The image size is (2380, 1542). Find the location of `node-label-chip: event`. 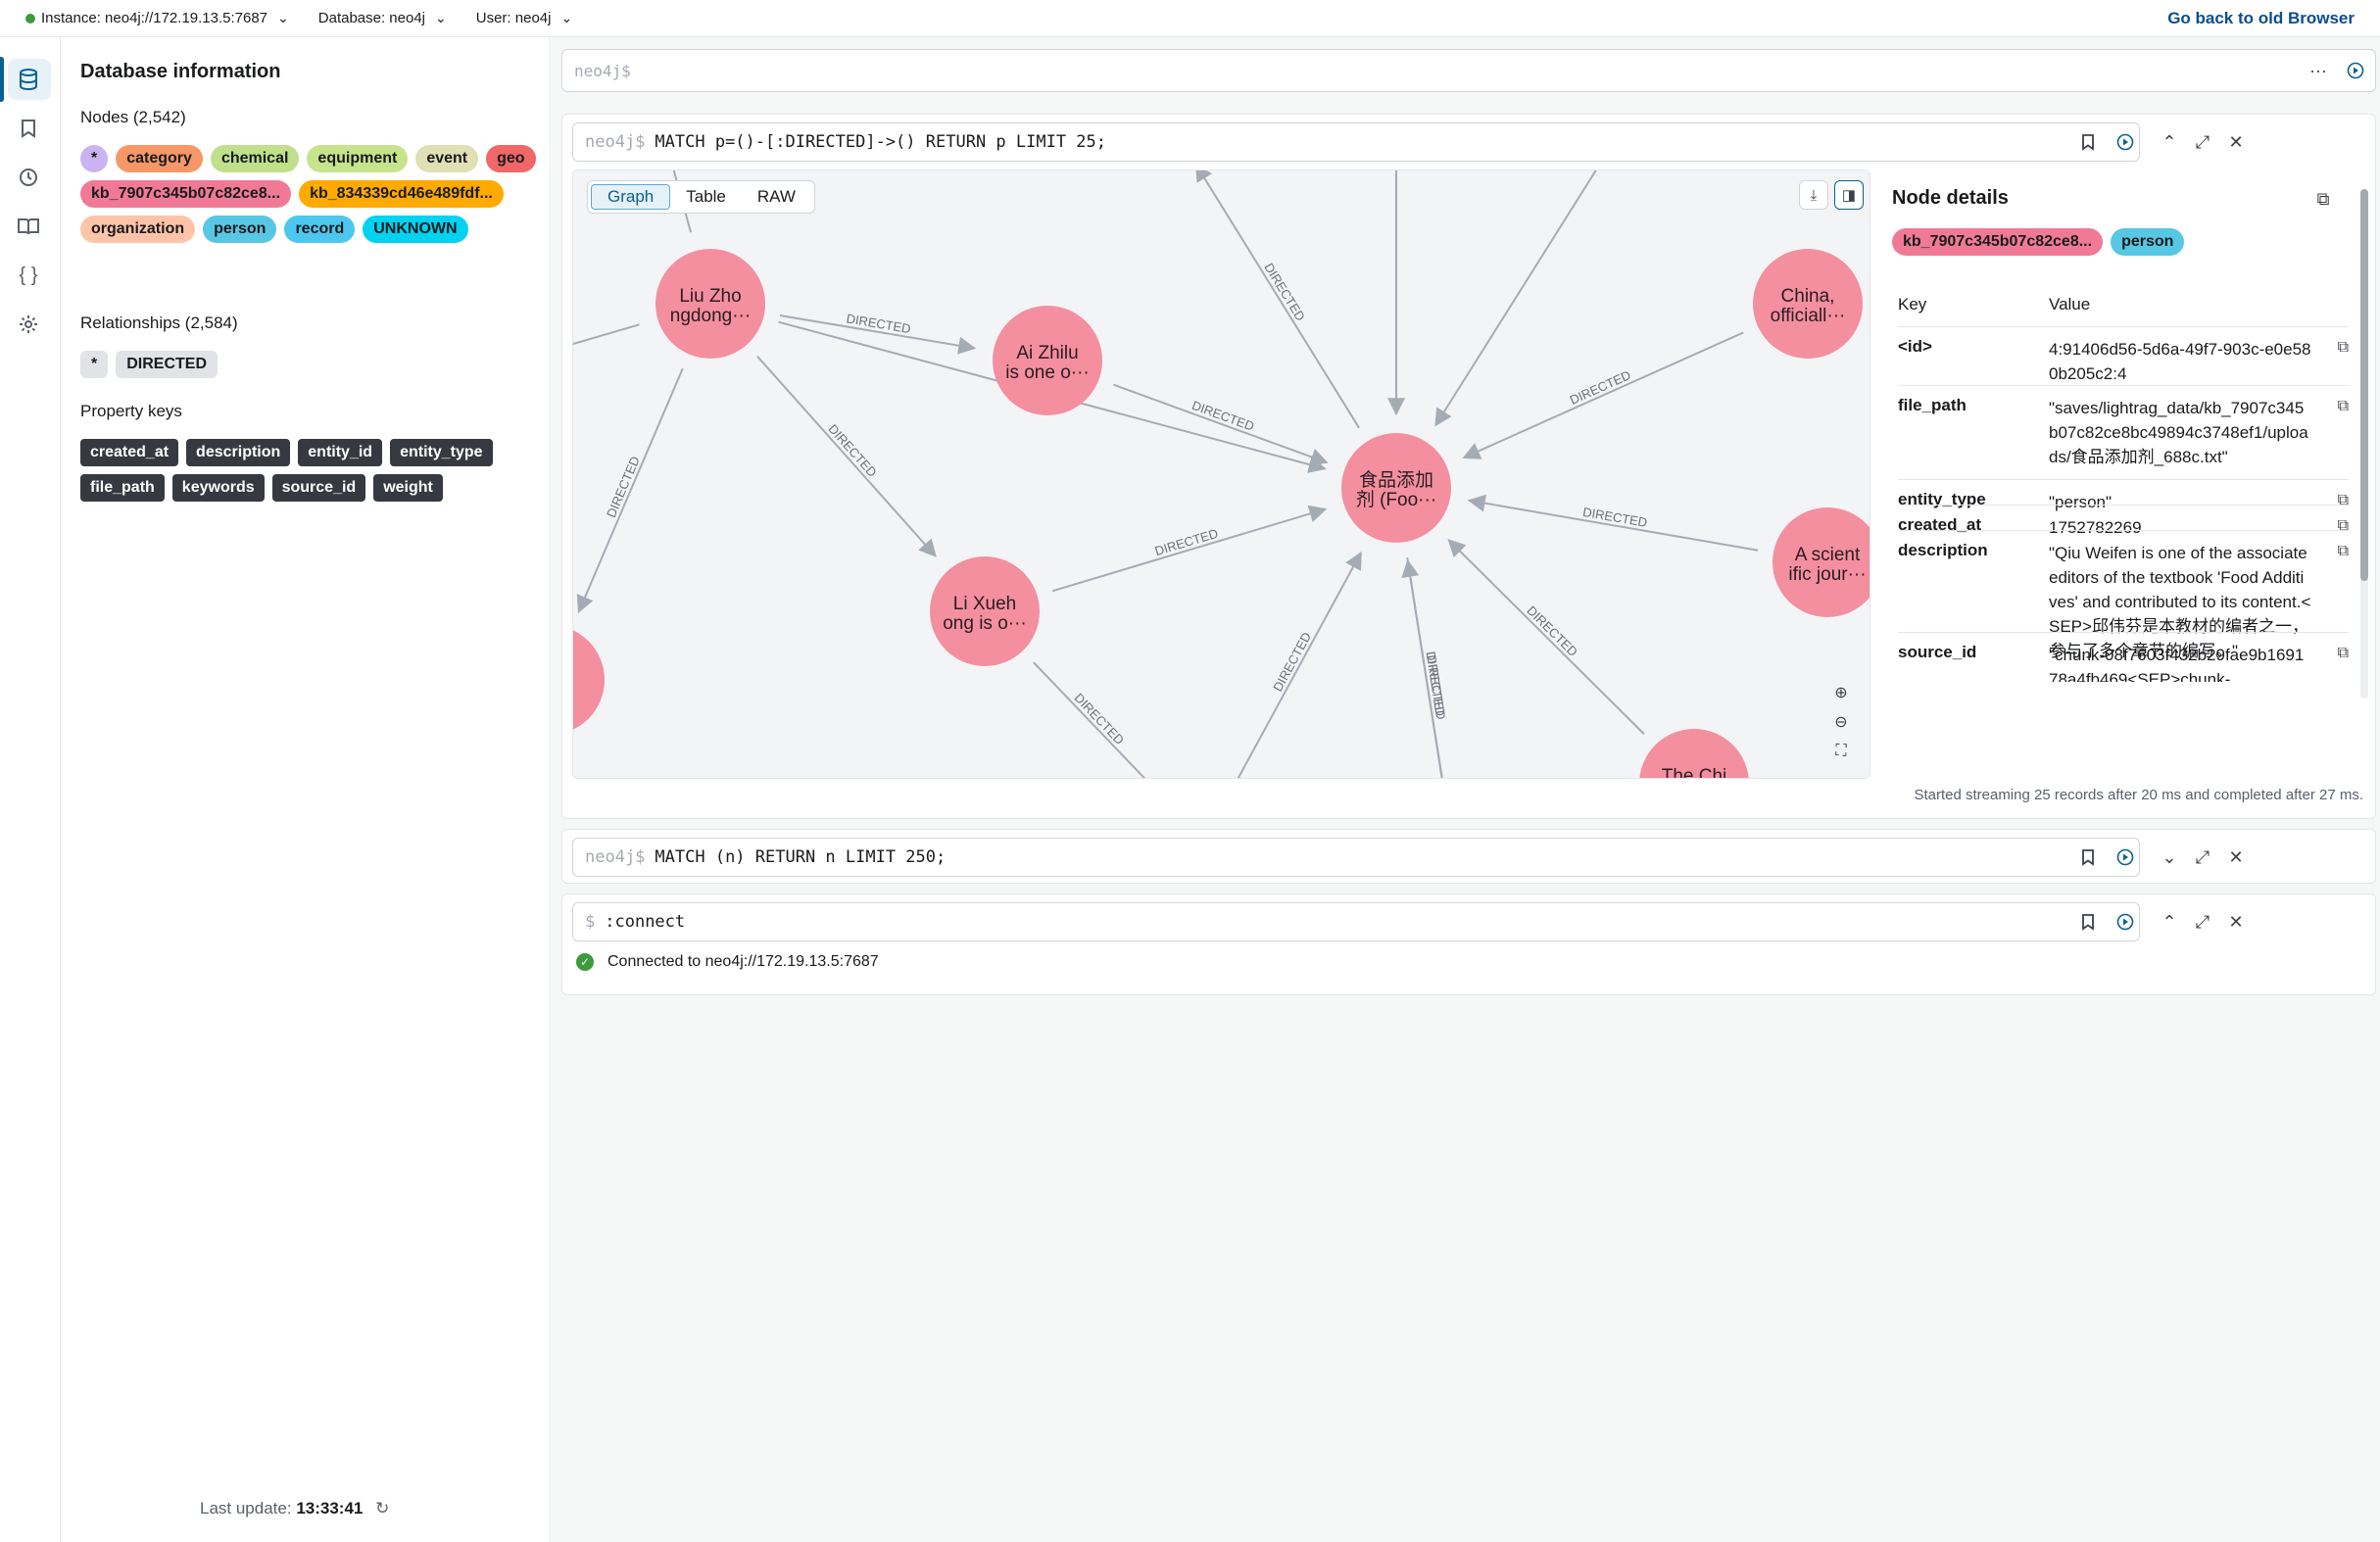

node-label-chip: event is located at coordinates (447, 158).